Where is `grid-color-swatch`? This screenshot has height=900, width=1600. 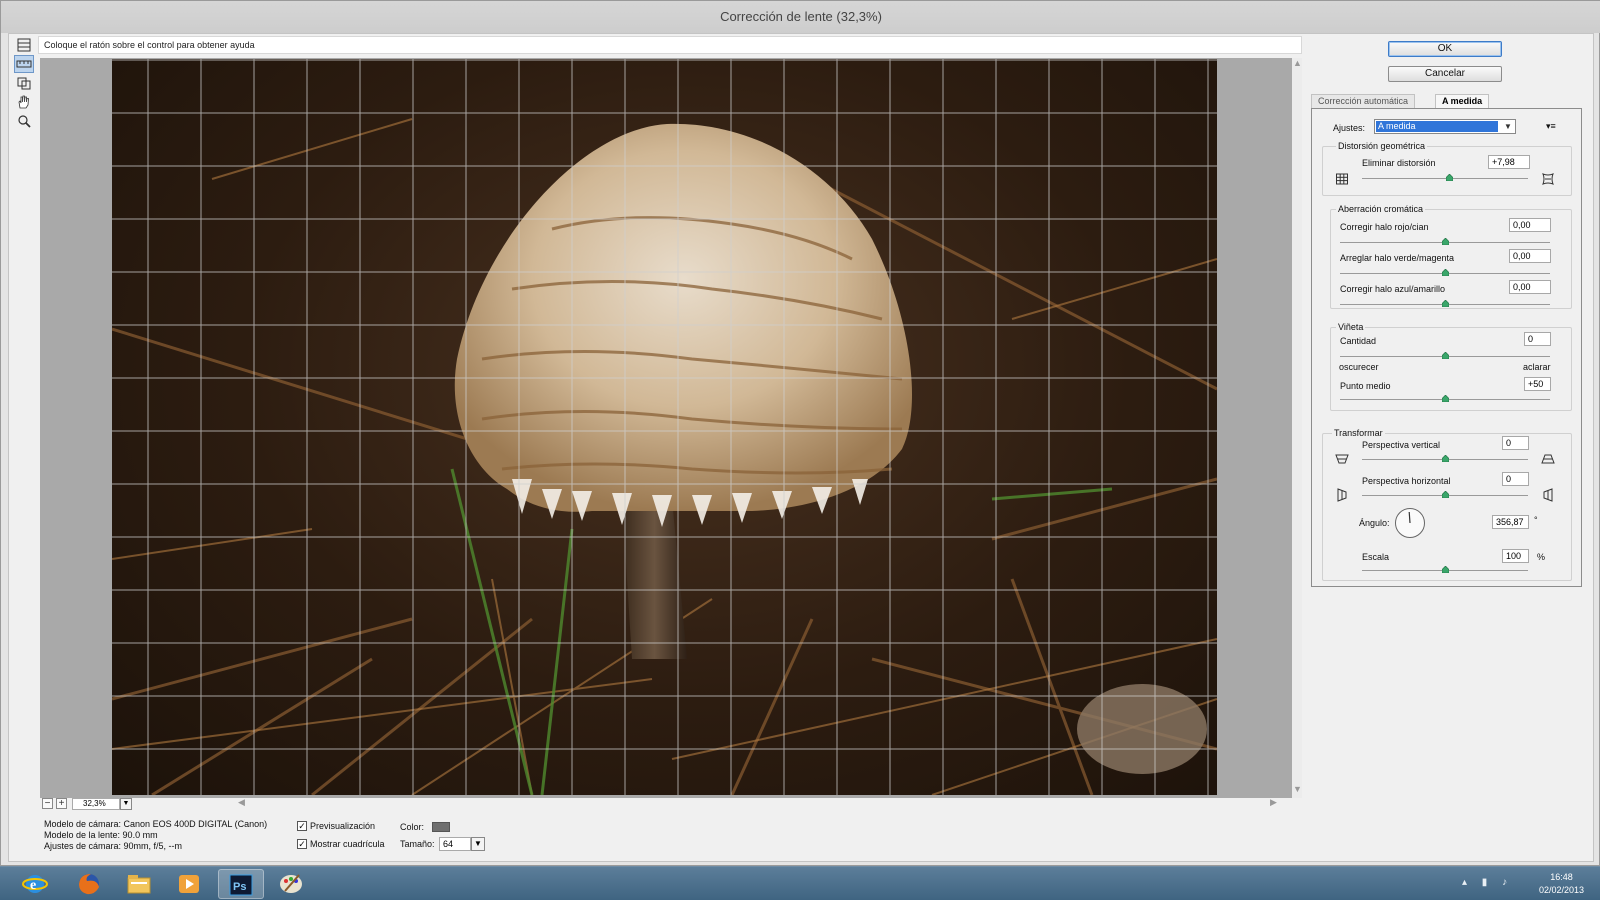
grid-color-swatch is located at coordinates (441, 827).